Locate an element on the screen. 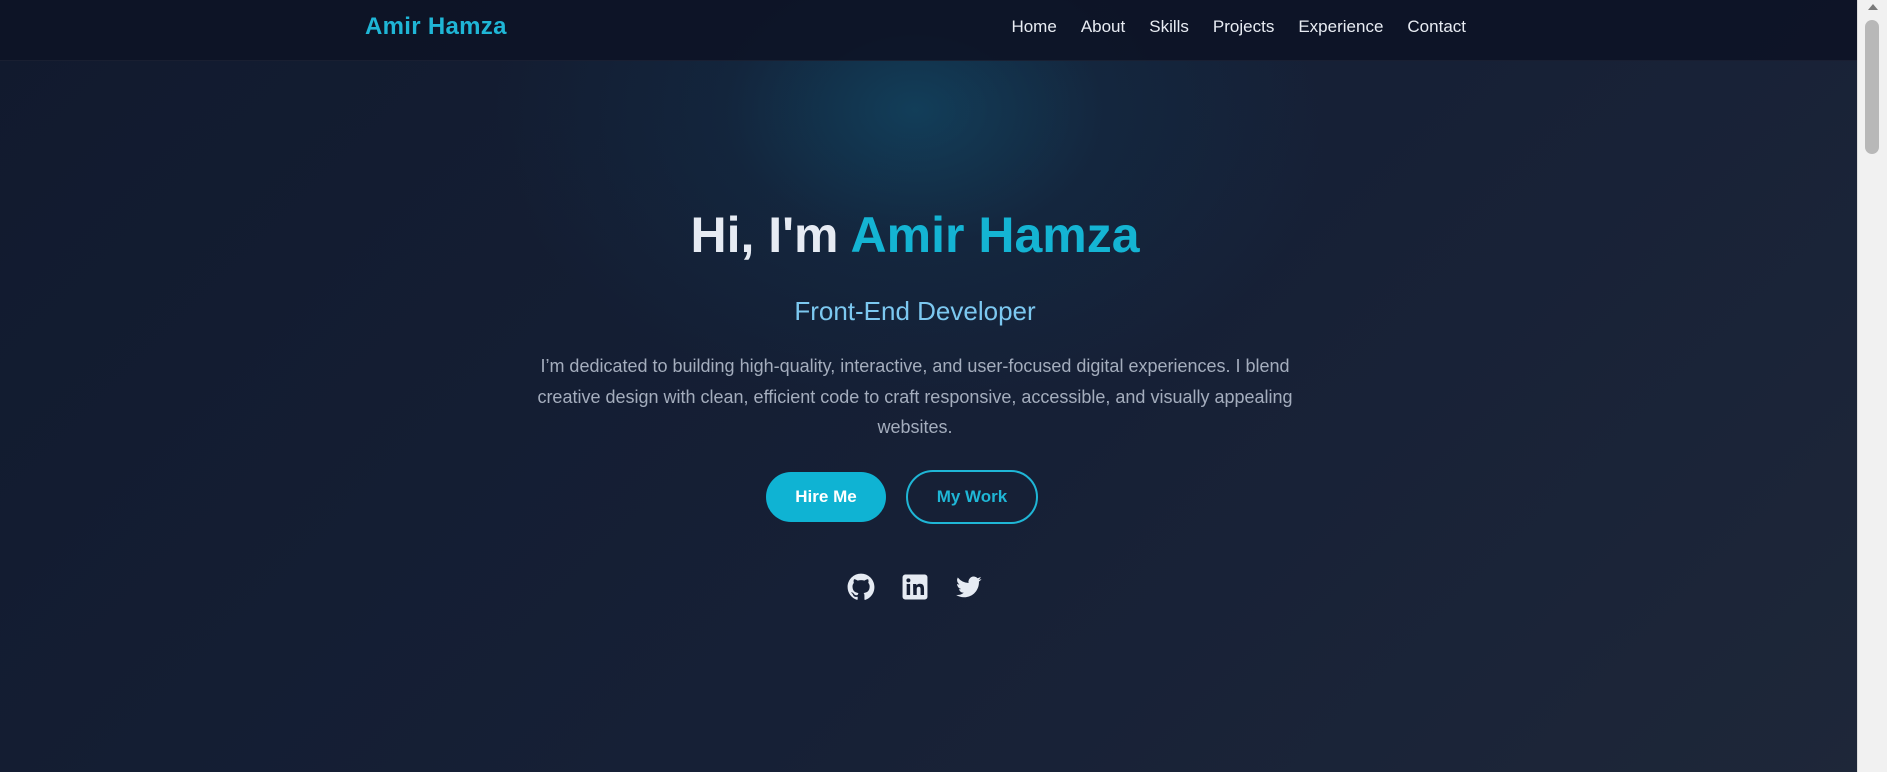  github-icon is located at coordinates (861, 587).